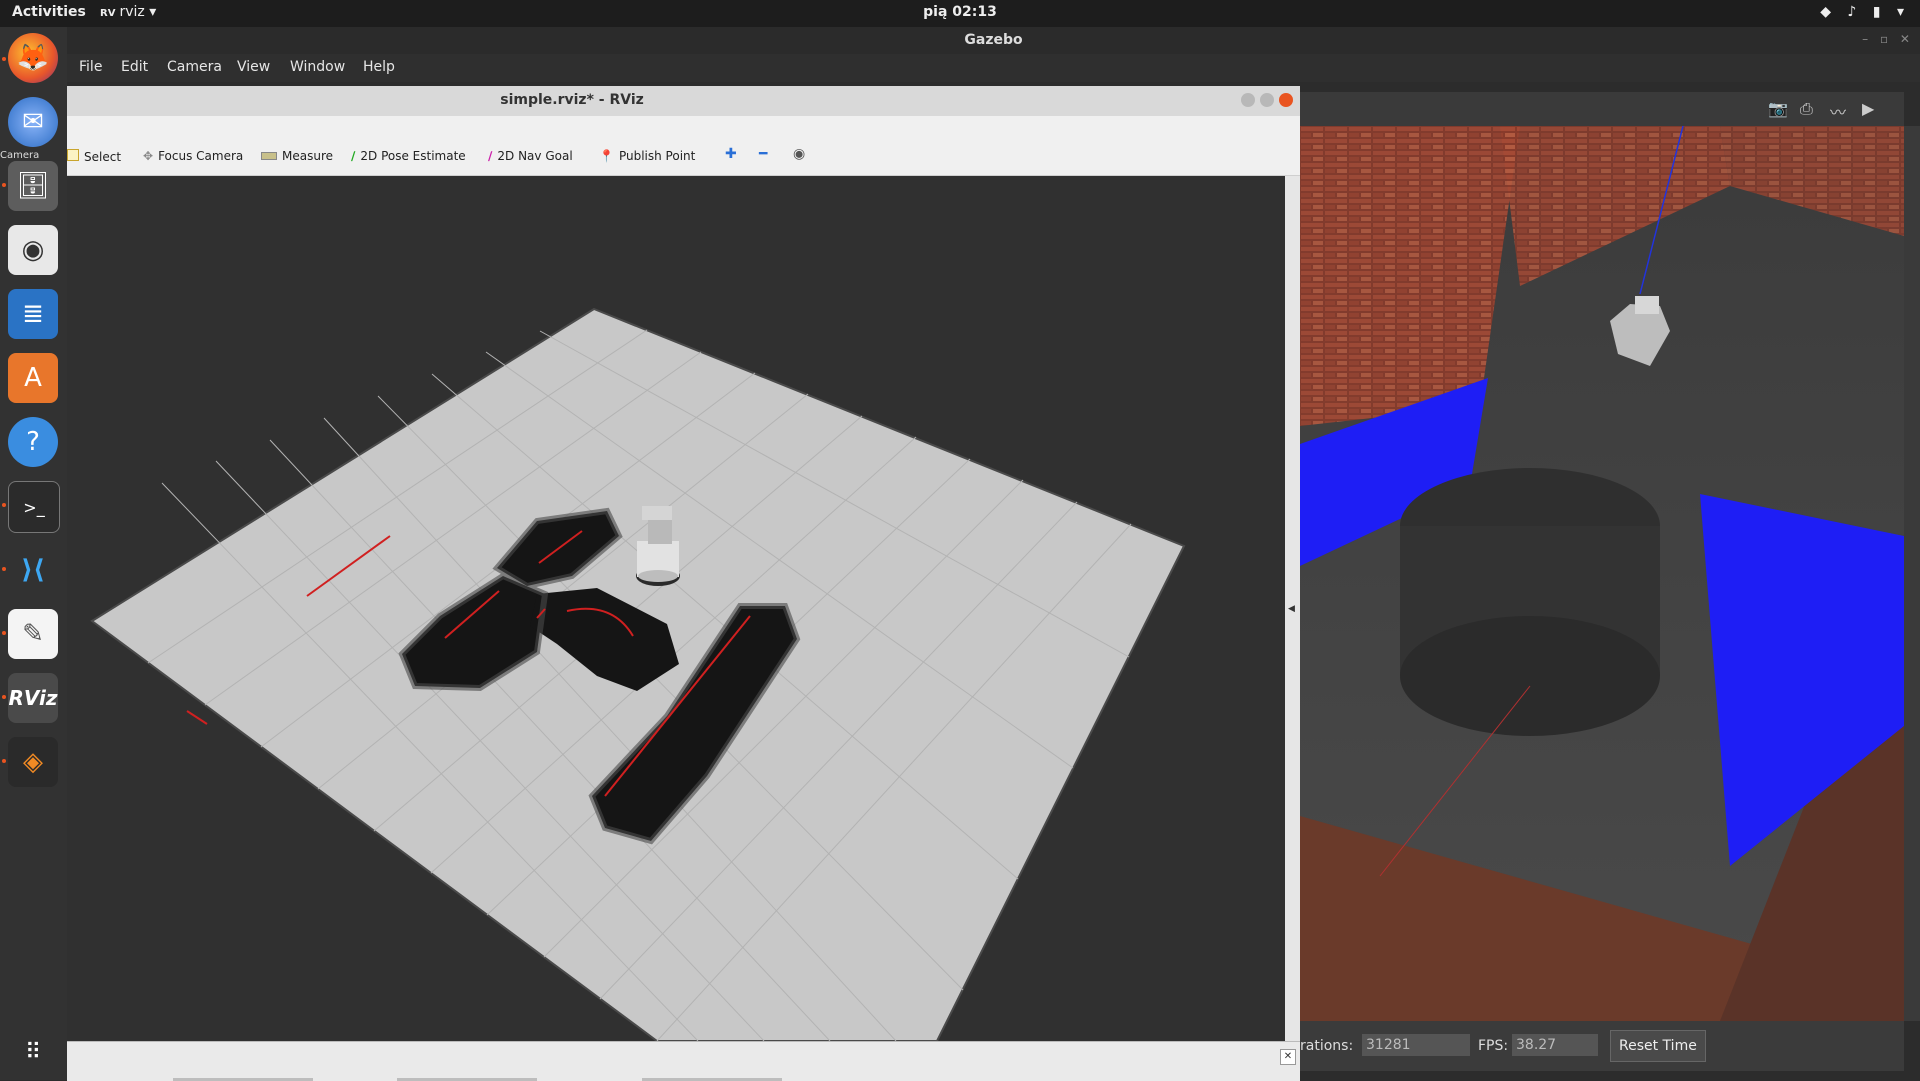 The image size is (1920, 1081). What do you see at coordinates (1778, 108) in the screenshot?
I see `screenshot-icon: 📷` at bounding box center [1778, 108].